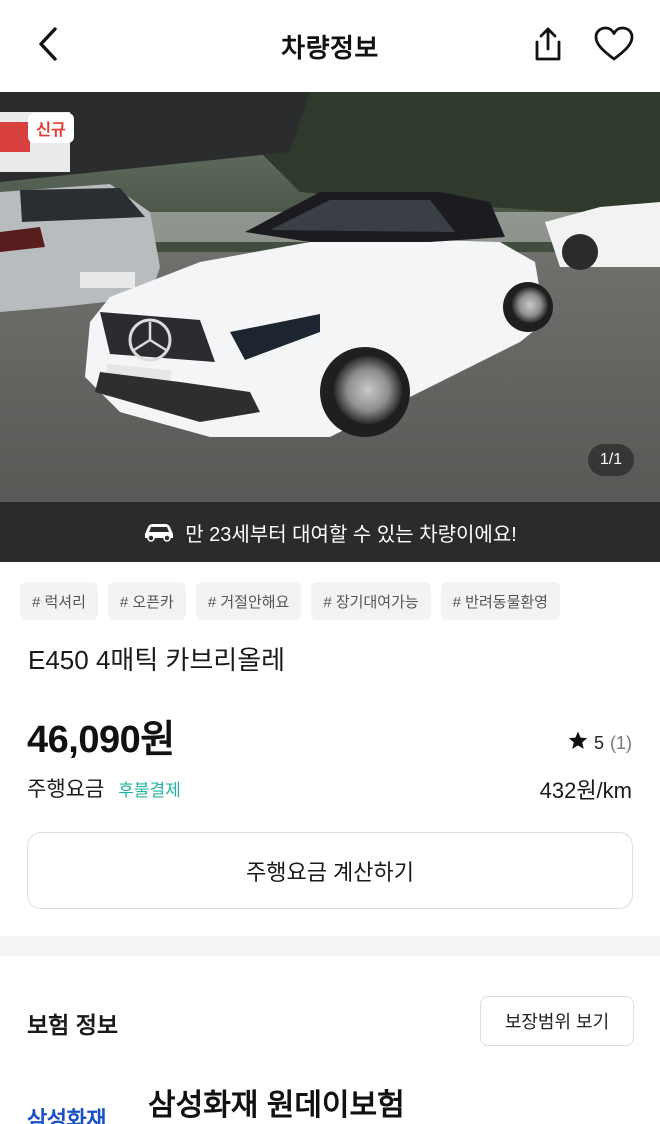 The image size is (660, 1124). What do you see at coordinates (611, 460) in the screenshot?
I see `photo-counter: 1/1` at bounding box center [611, 460].